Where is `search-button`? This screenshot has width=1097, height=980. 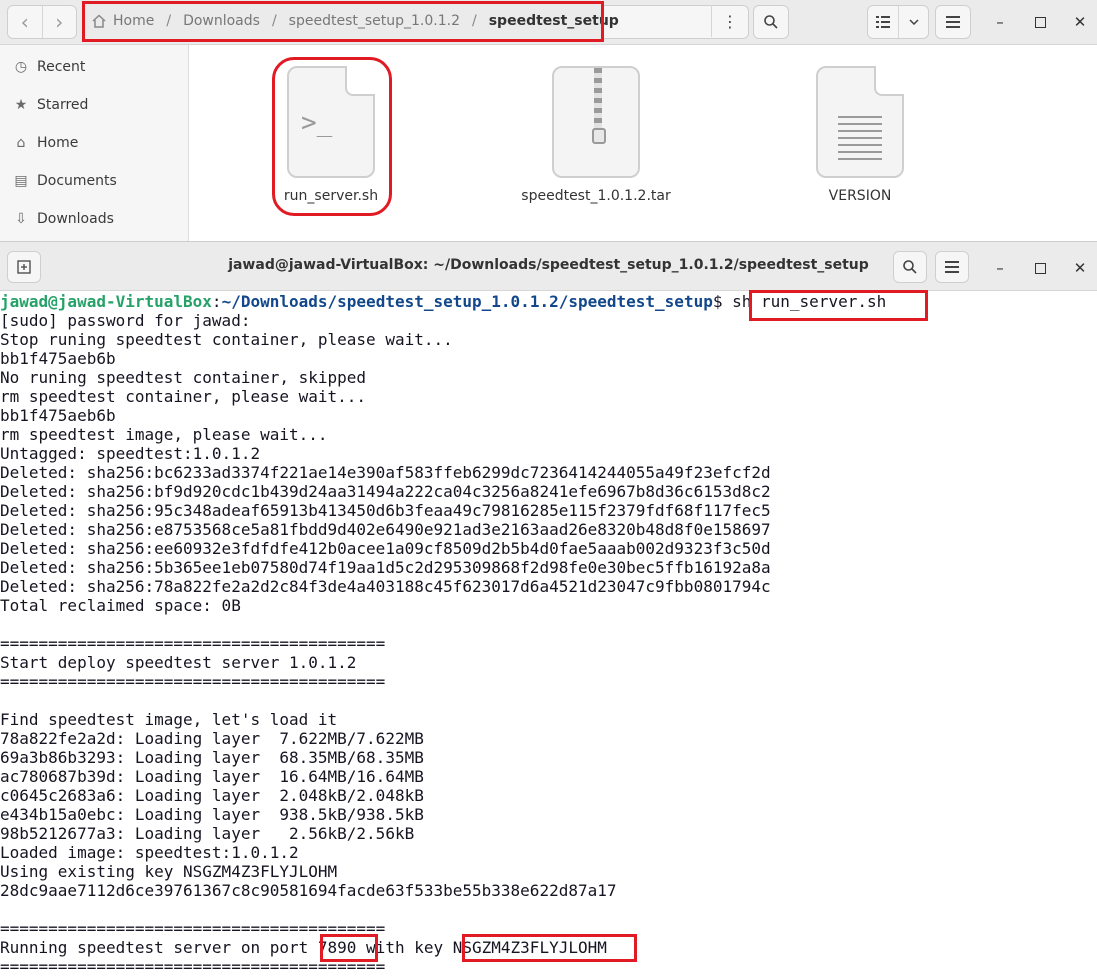 search-button is located at coordinates (771, 22).